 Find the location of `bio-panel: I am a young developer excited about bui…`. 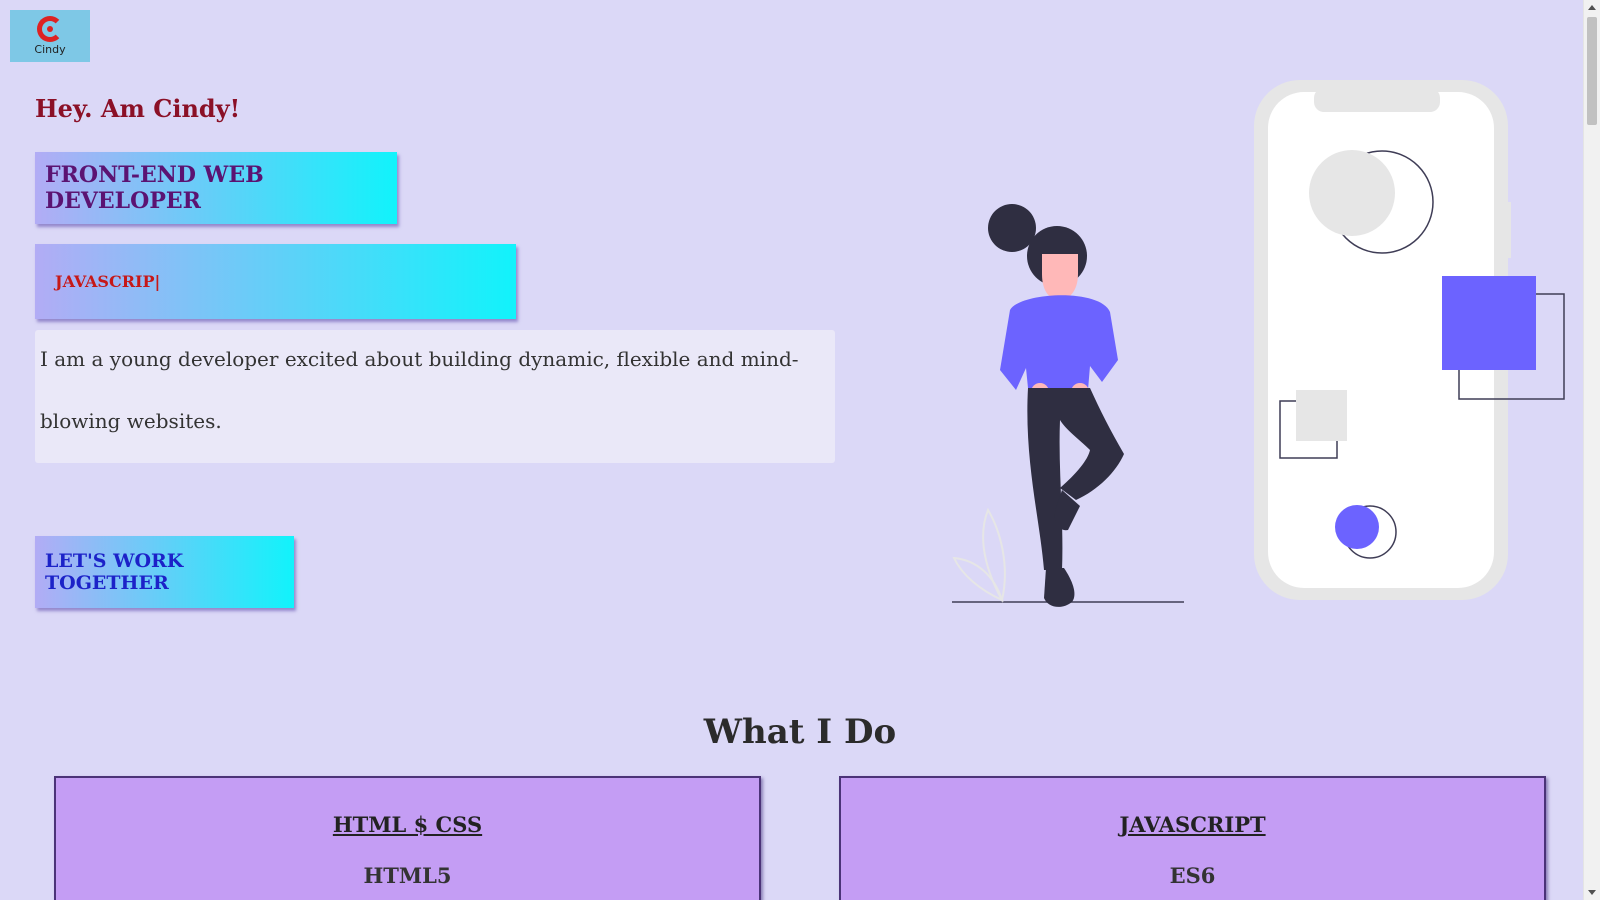

bio-panel: I am a young developer excited about bui… is located at coordinates (435, 396).